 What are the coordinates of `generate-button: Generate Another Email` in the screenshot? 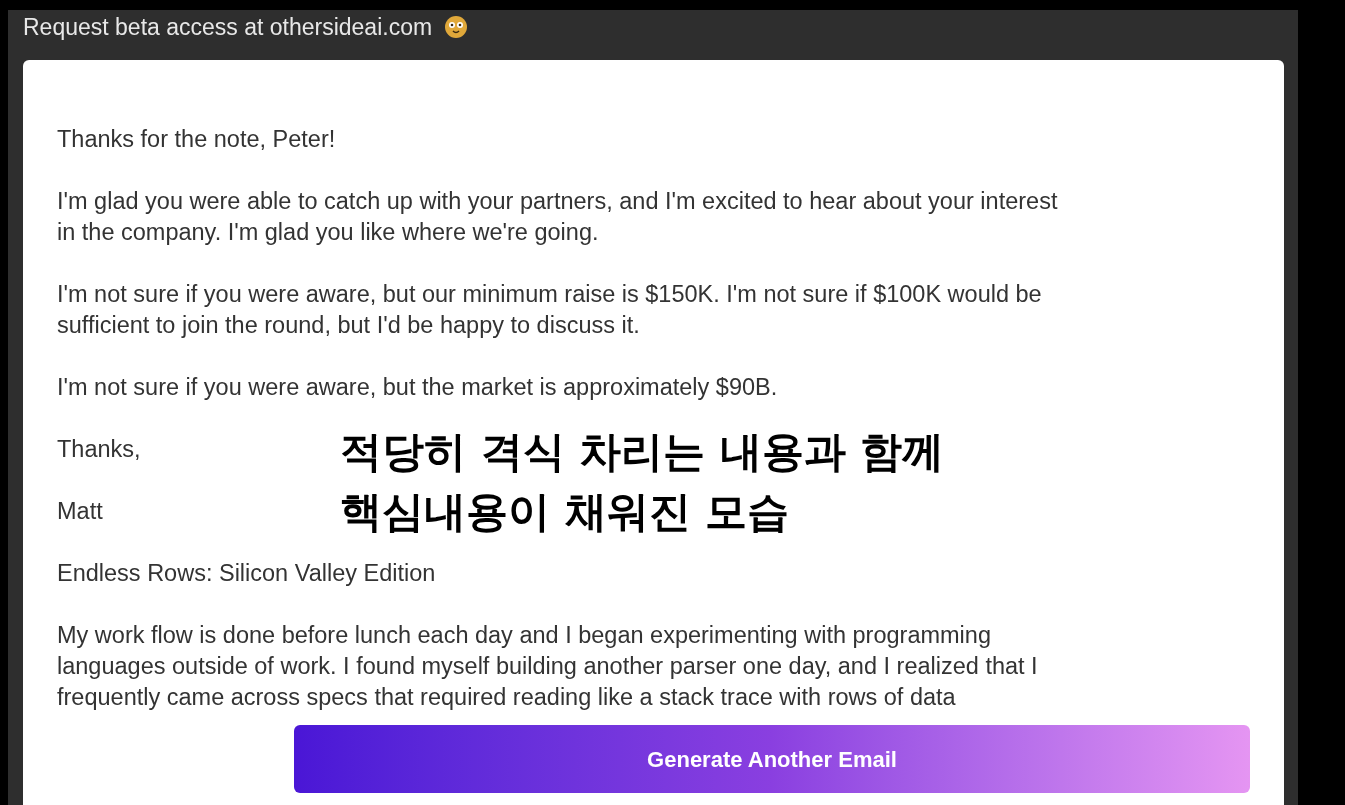 It's located at (772, 759).